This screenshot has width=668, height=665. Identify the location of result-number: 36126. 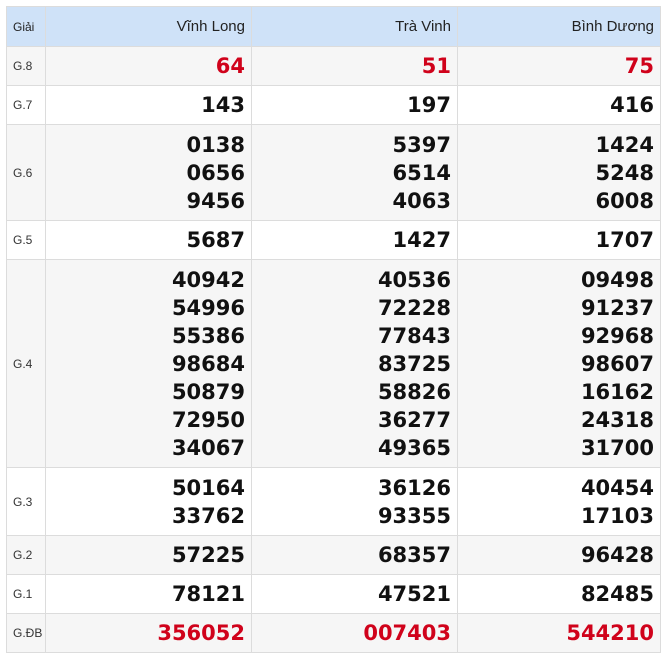
(414, 487).